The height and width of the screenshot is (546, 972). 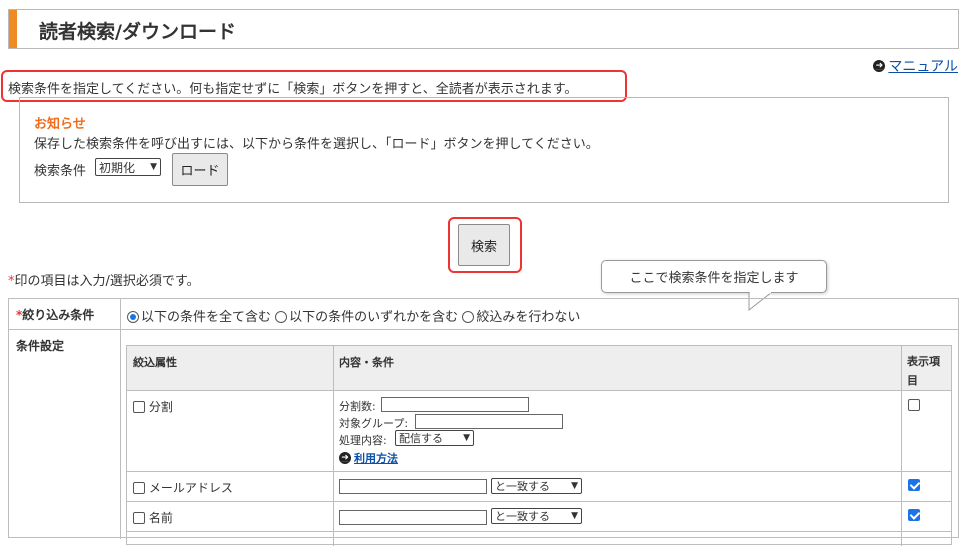 I want to click on notice-title: お知らせ, so click(x=60, y=124).